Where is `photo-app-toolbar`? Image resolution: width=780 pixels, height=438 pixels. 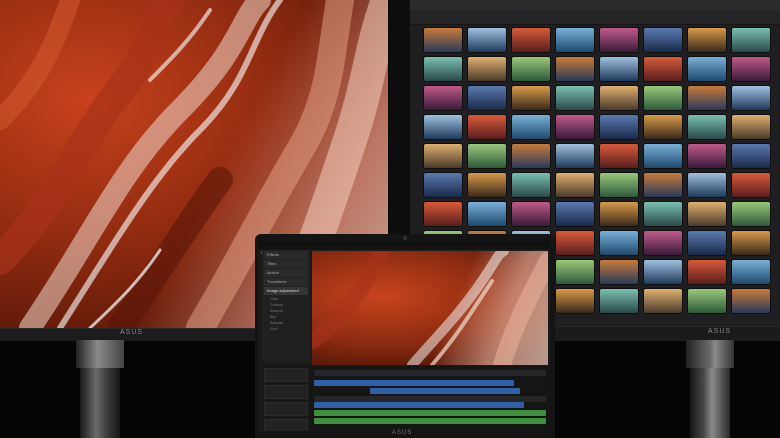
photo-app-toolbar is located at coordinates (595, 17).